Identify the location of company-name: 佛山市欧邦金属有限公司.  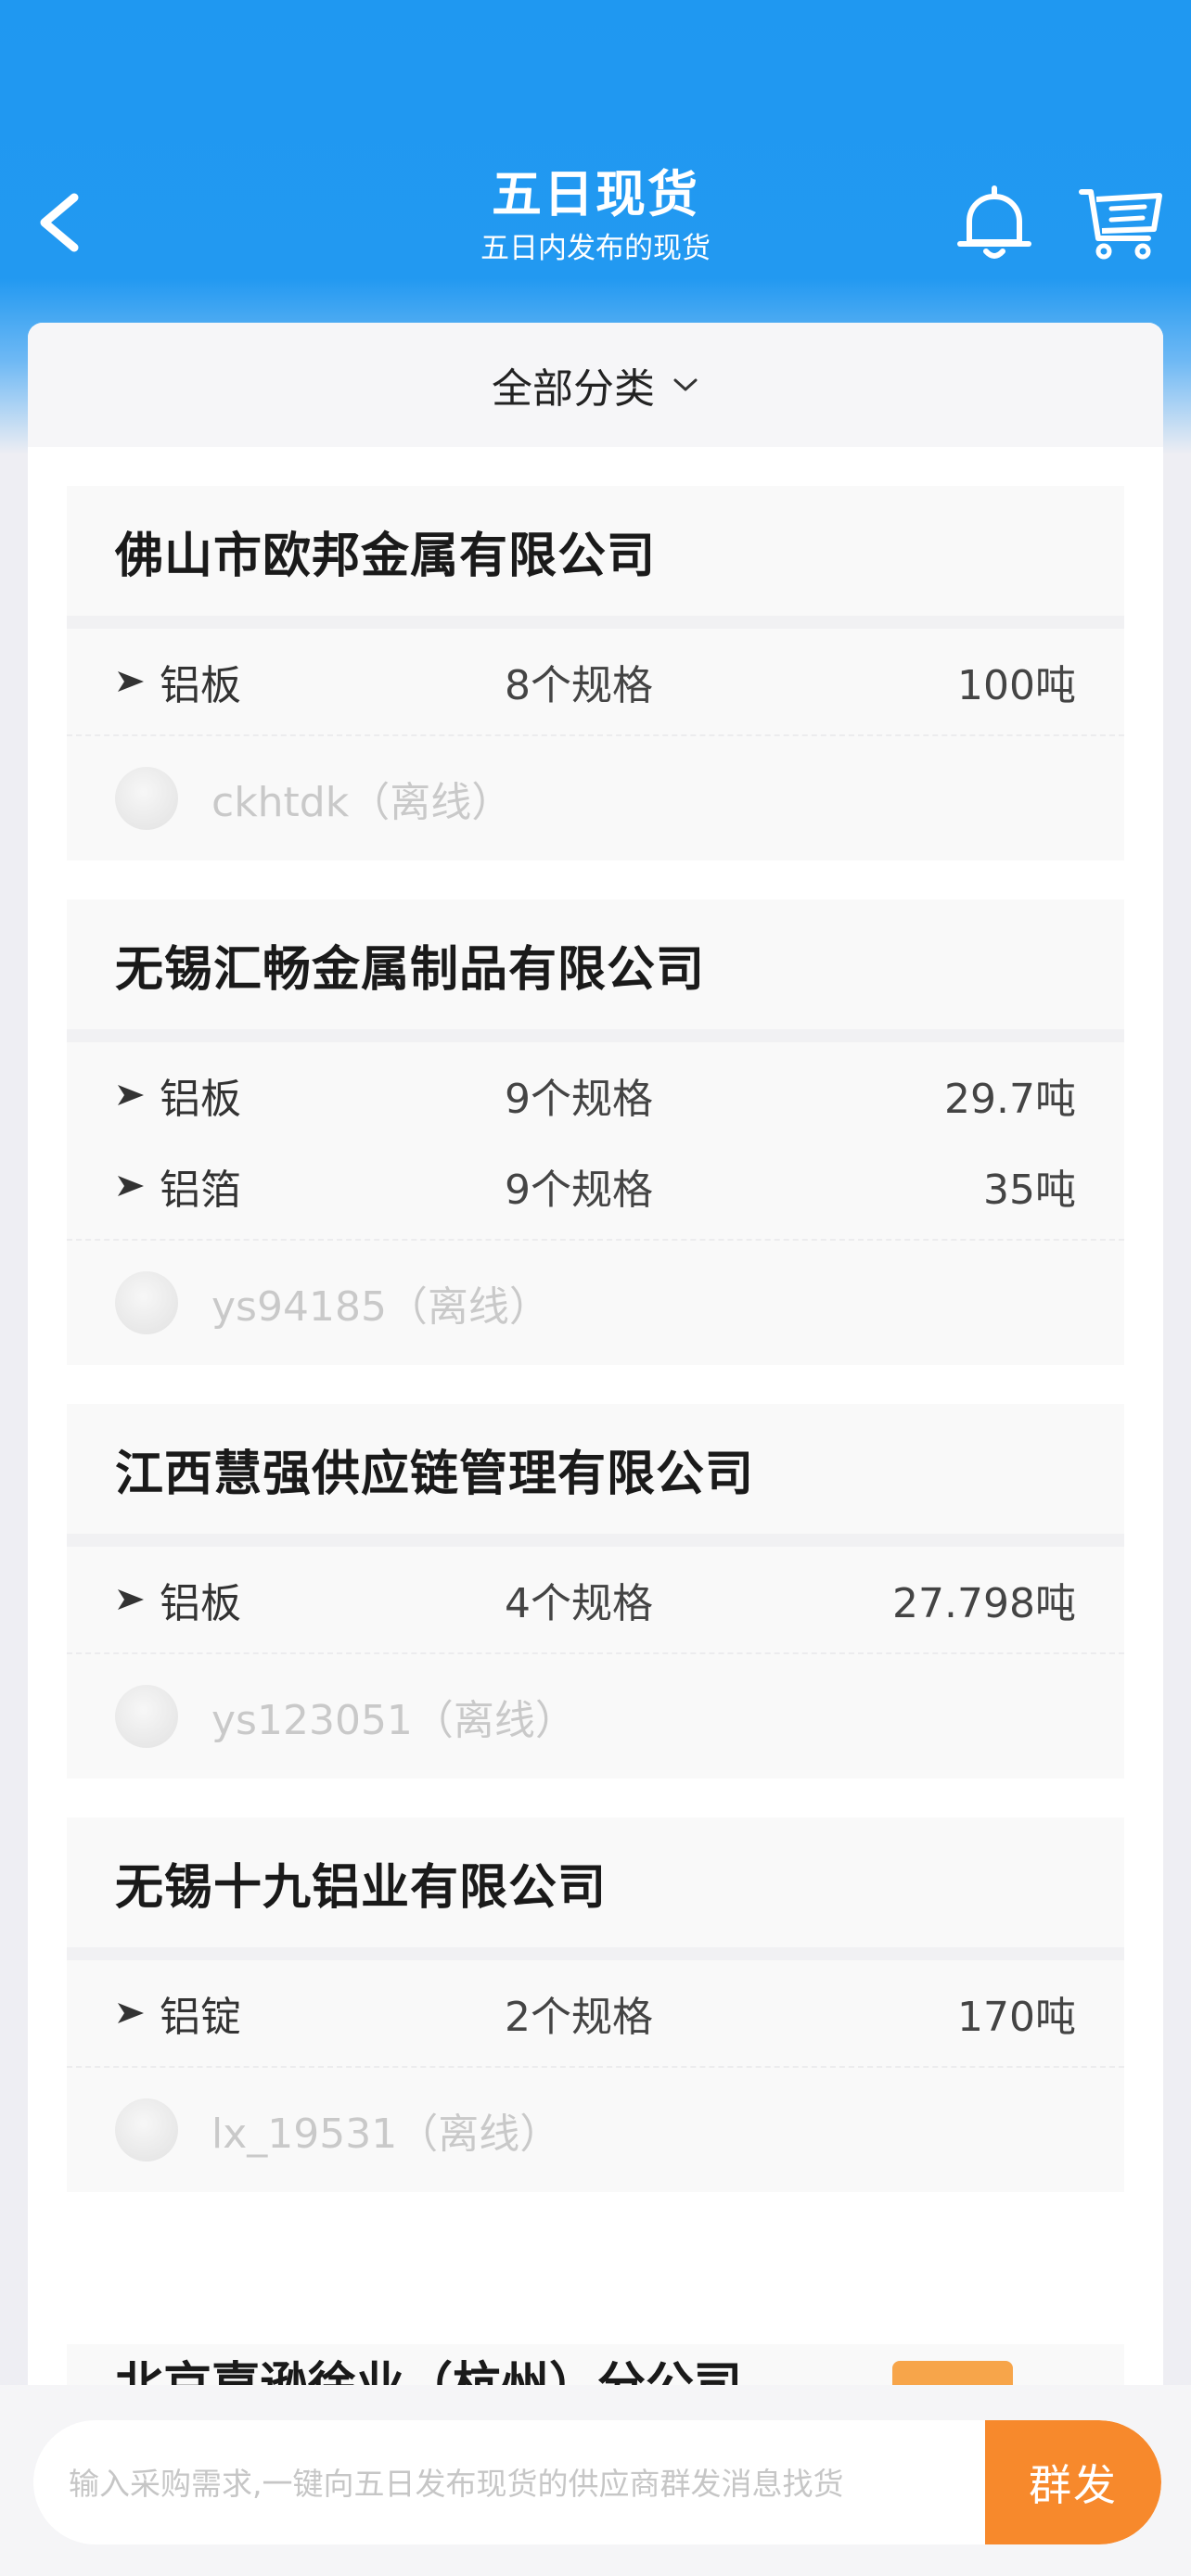
(386, 556).